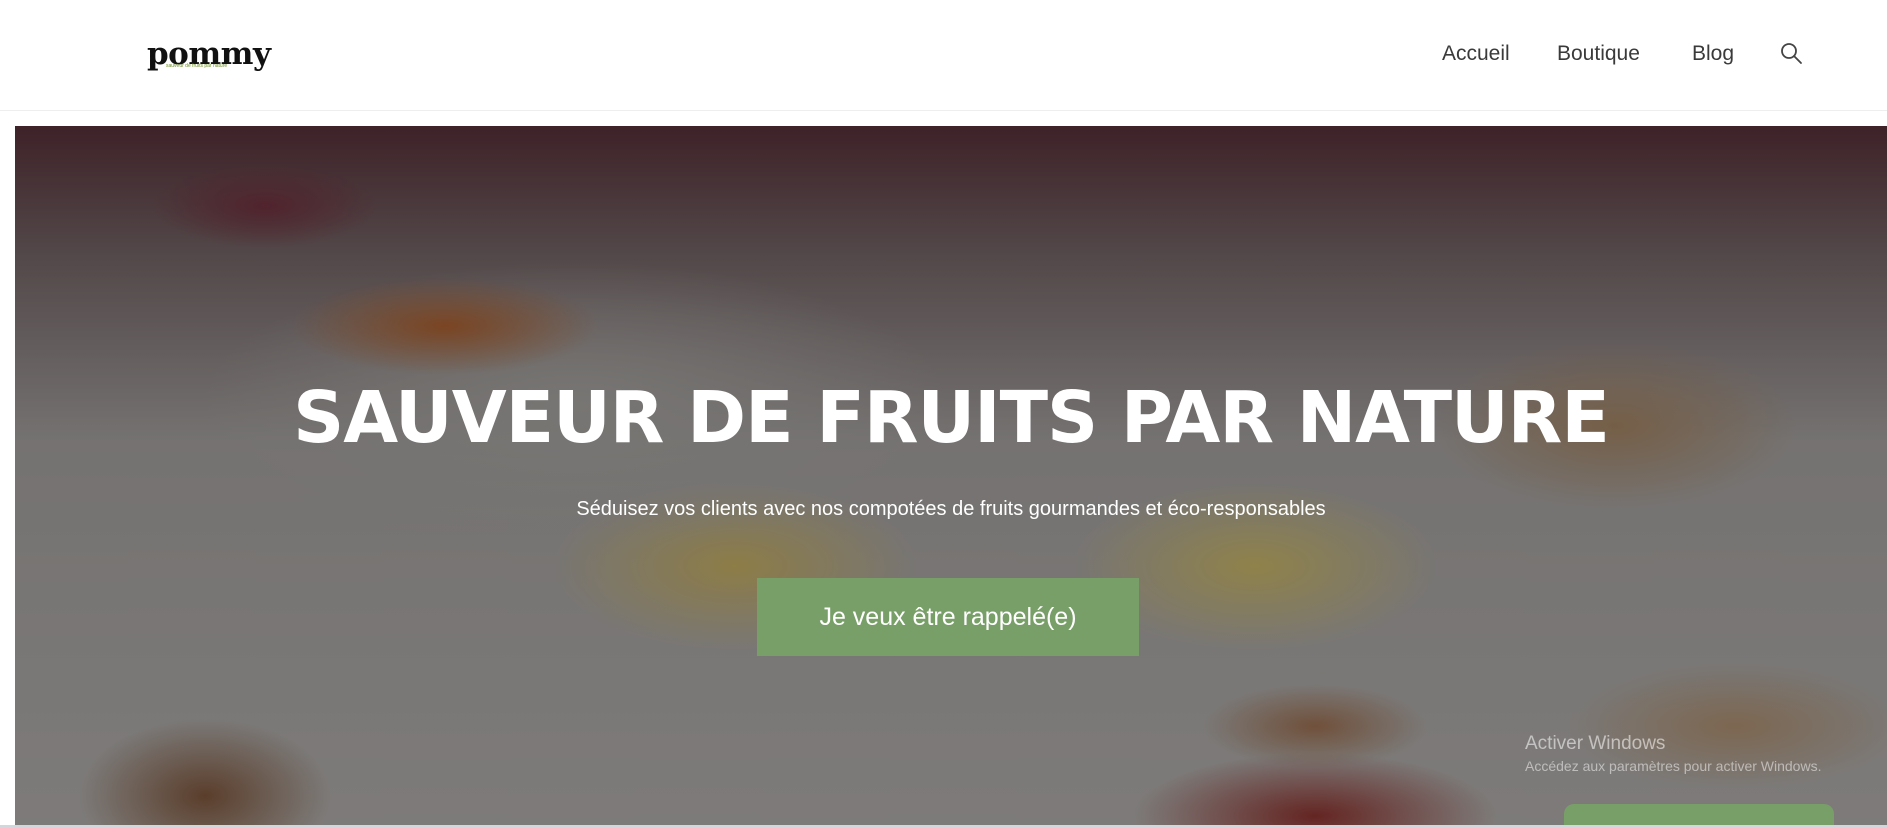 The image size is (1887, 828). What do you see at coordinates (951, 417) in the screenshot?
I see `hero-title: SAUVEUR DE FRUITS PAR NATURE` at bounding box center [951, 417].